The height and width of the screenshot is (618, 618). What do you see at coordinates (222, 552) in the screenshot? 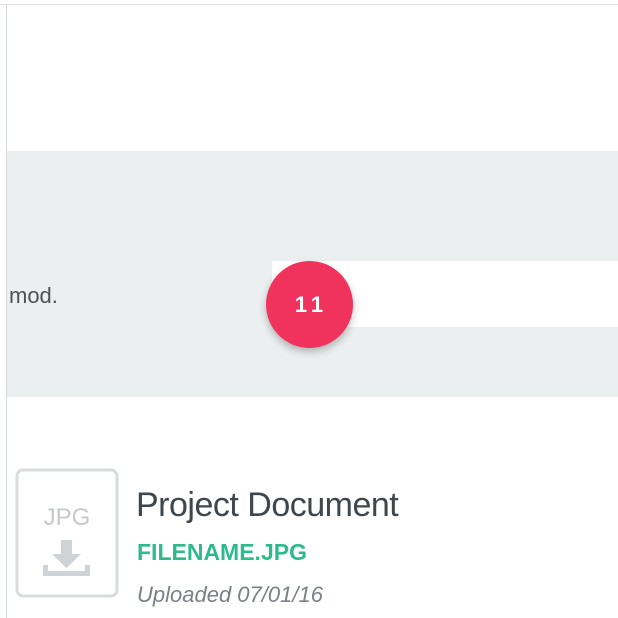
I see `filename-link: FILENAME.JPG` at bounding box center [222, 552].